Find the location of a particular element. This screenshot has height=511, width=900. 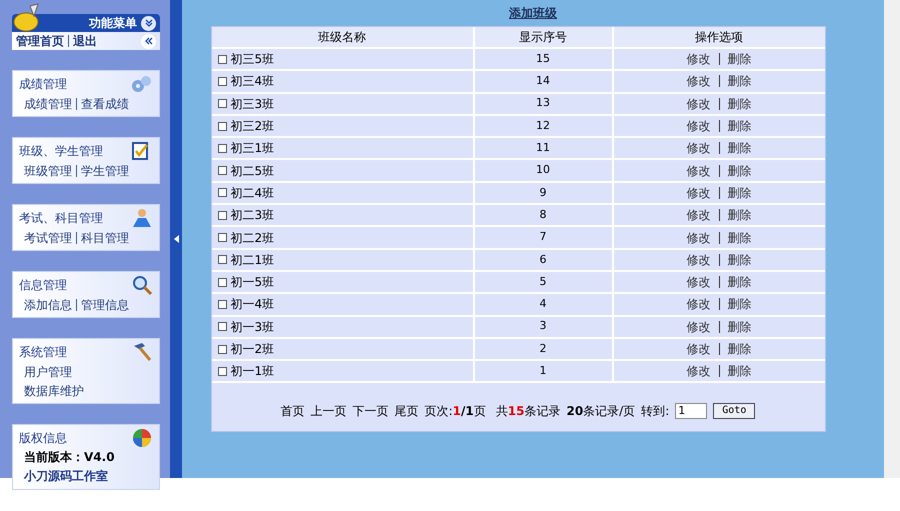

table-cell: 12 is located at coordinates (544, 126).